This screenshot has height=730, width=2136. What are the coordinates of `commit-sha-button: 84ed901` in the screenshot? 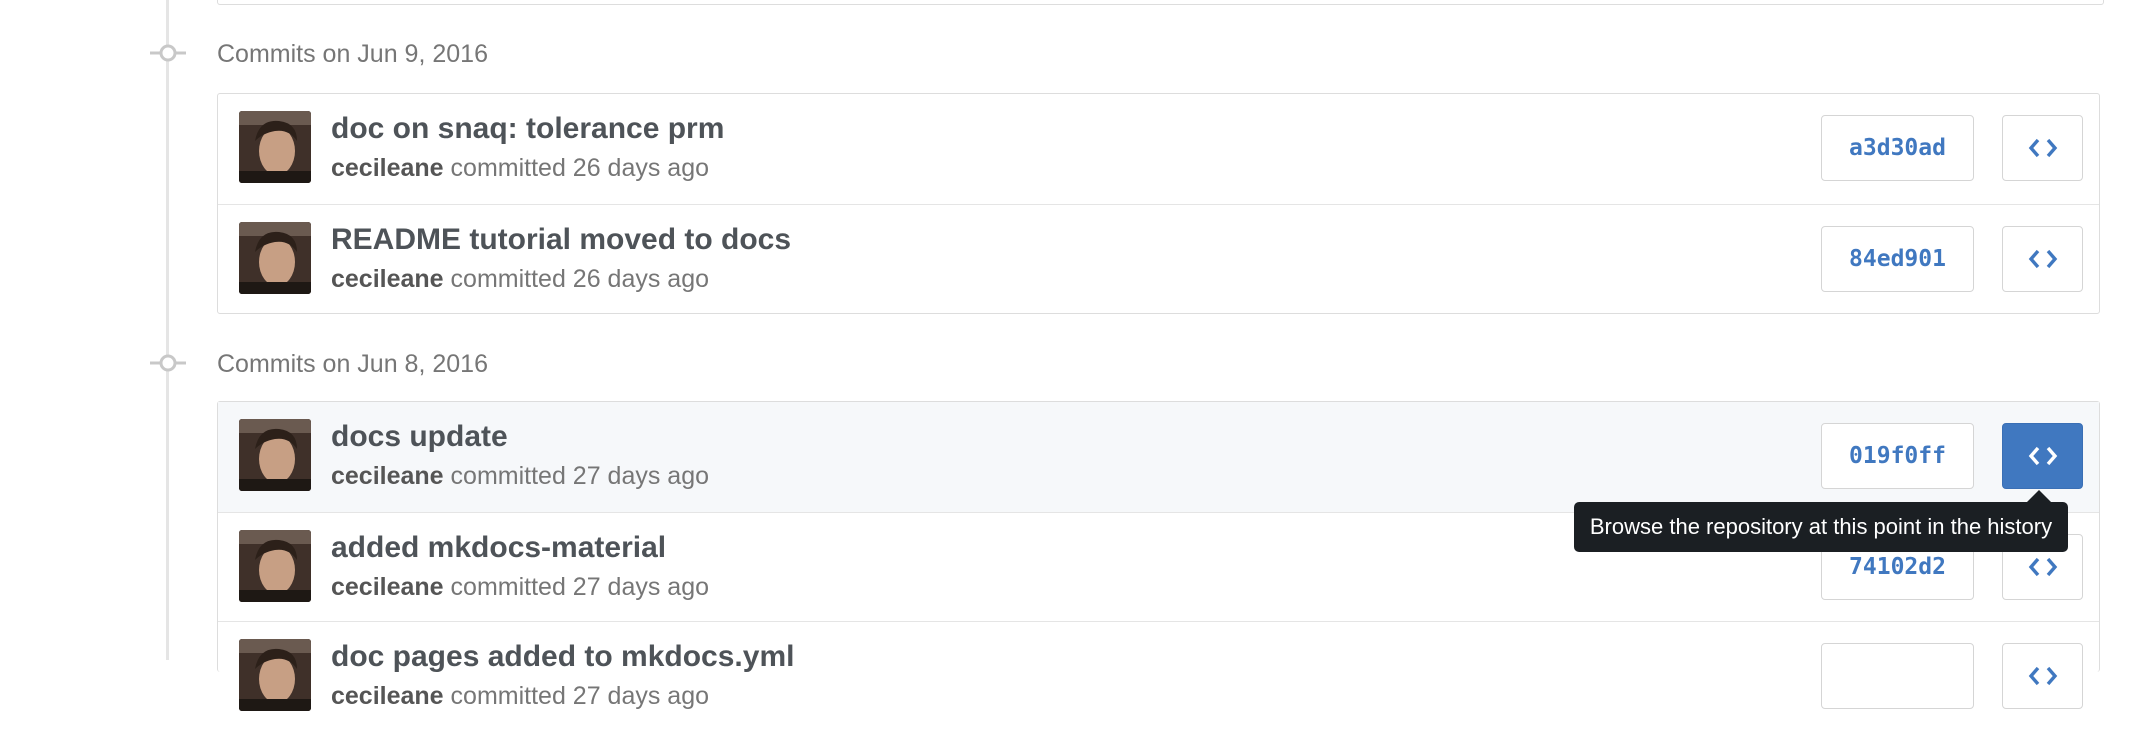 It's located at (1897, 259).